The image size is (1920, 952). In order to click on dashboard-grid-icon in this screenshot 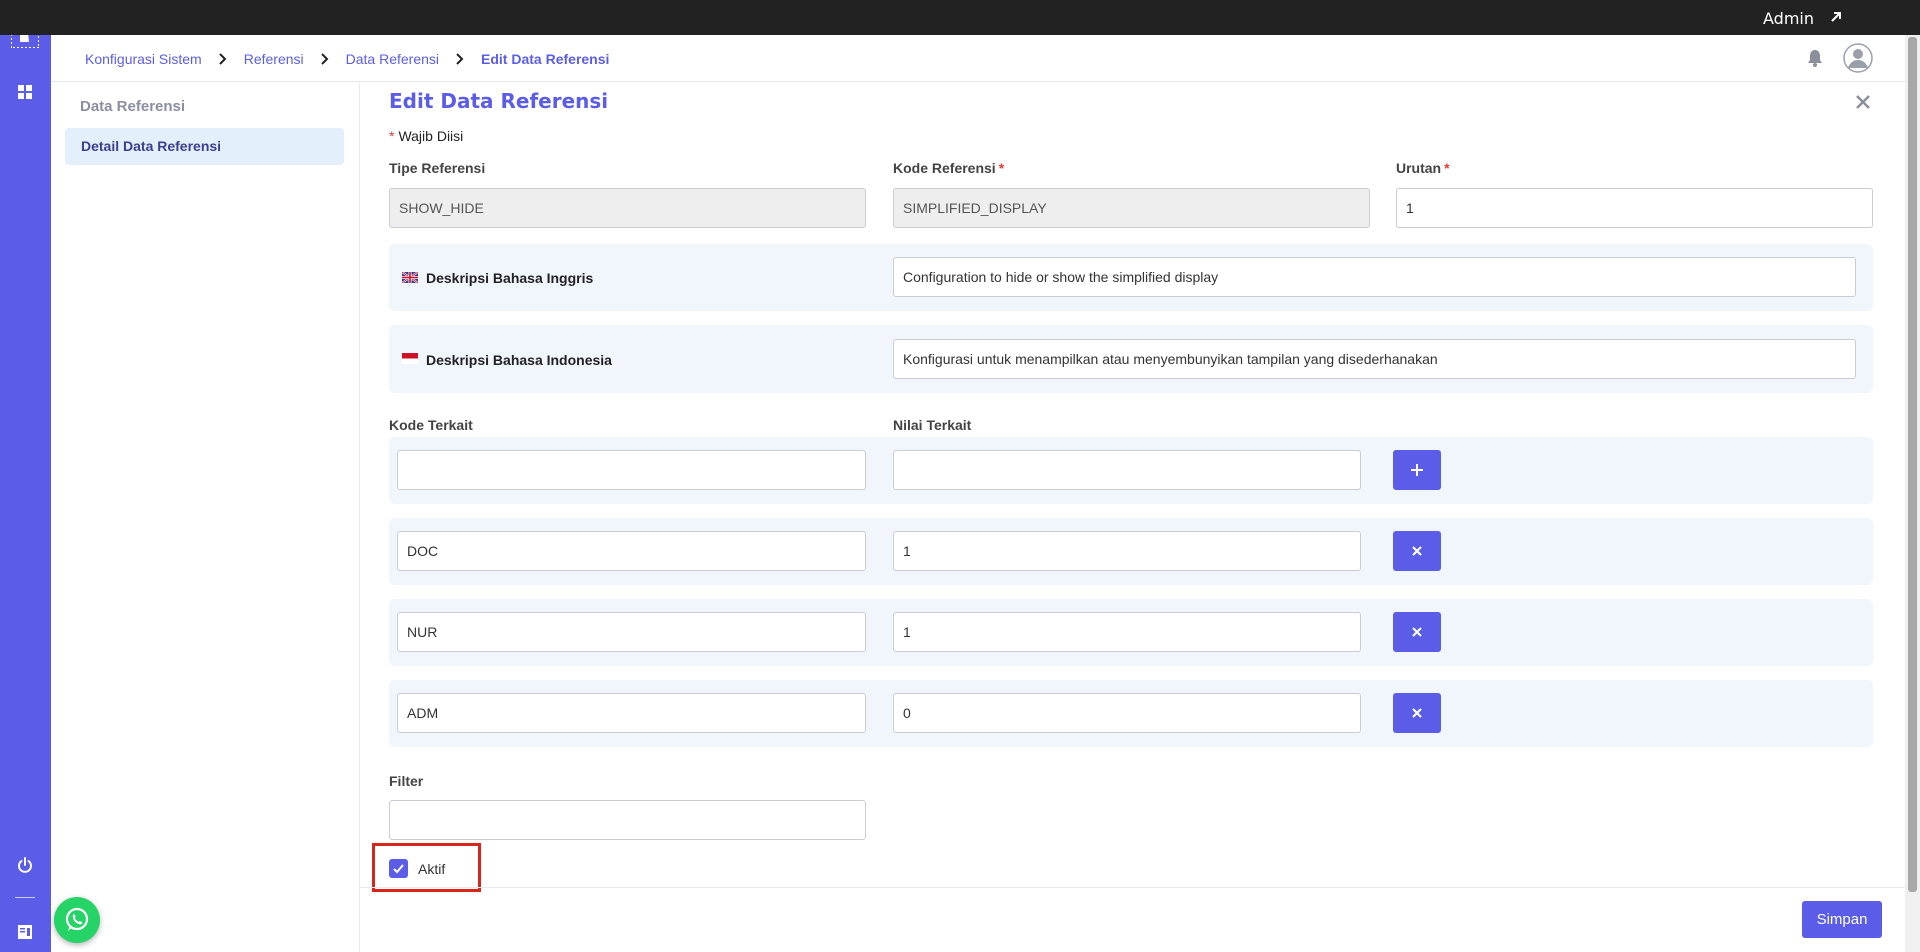, I will do `click(25, 92)`.